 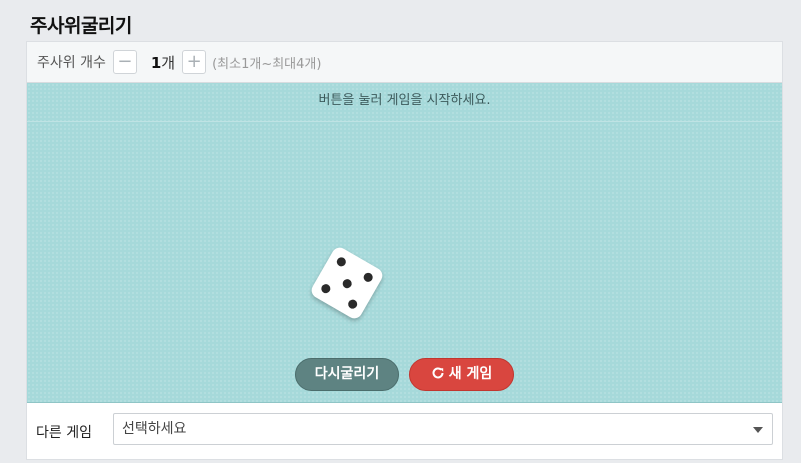 I want to click on page-title: 주사위굴리기, so click(x=81, y=26).